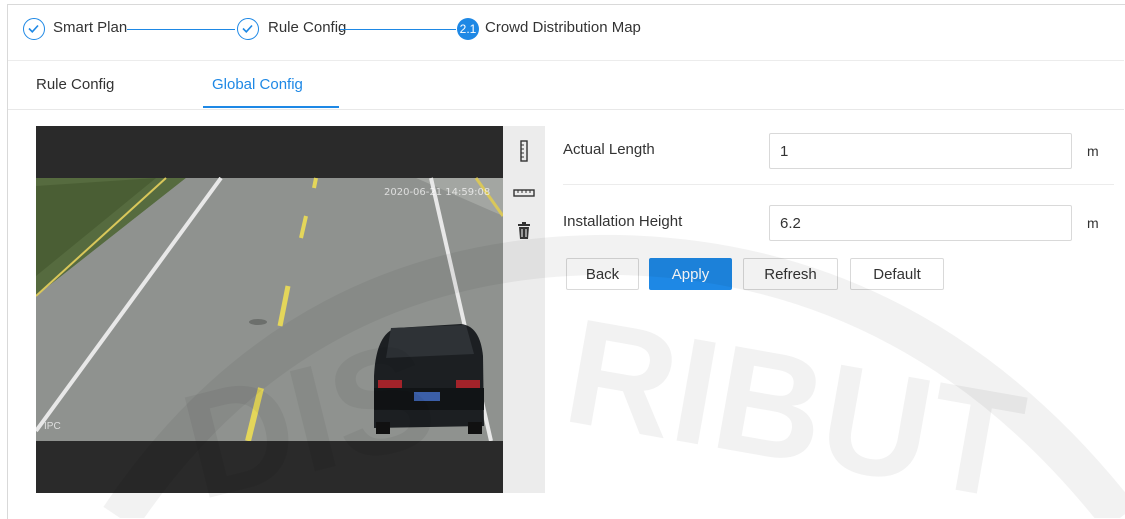 The height and width of the screenshot is (519, 1125). What do you see at coordinates (920, 151) in the screenshot?
I see `actual-length-input` at bounding box center [920, 151].